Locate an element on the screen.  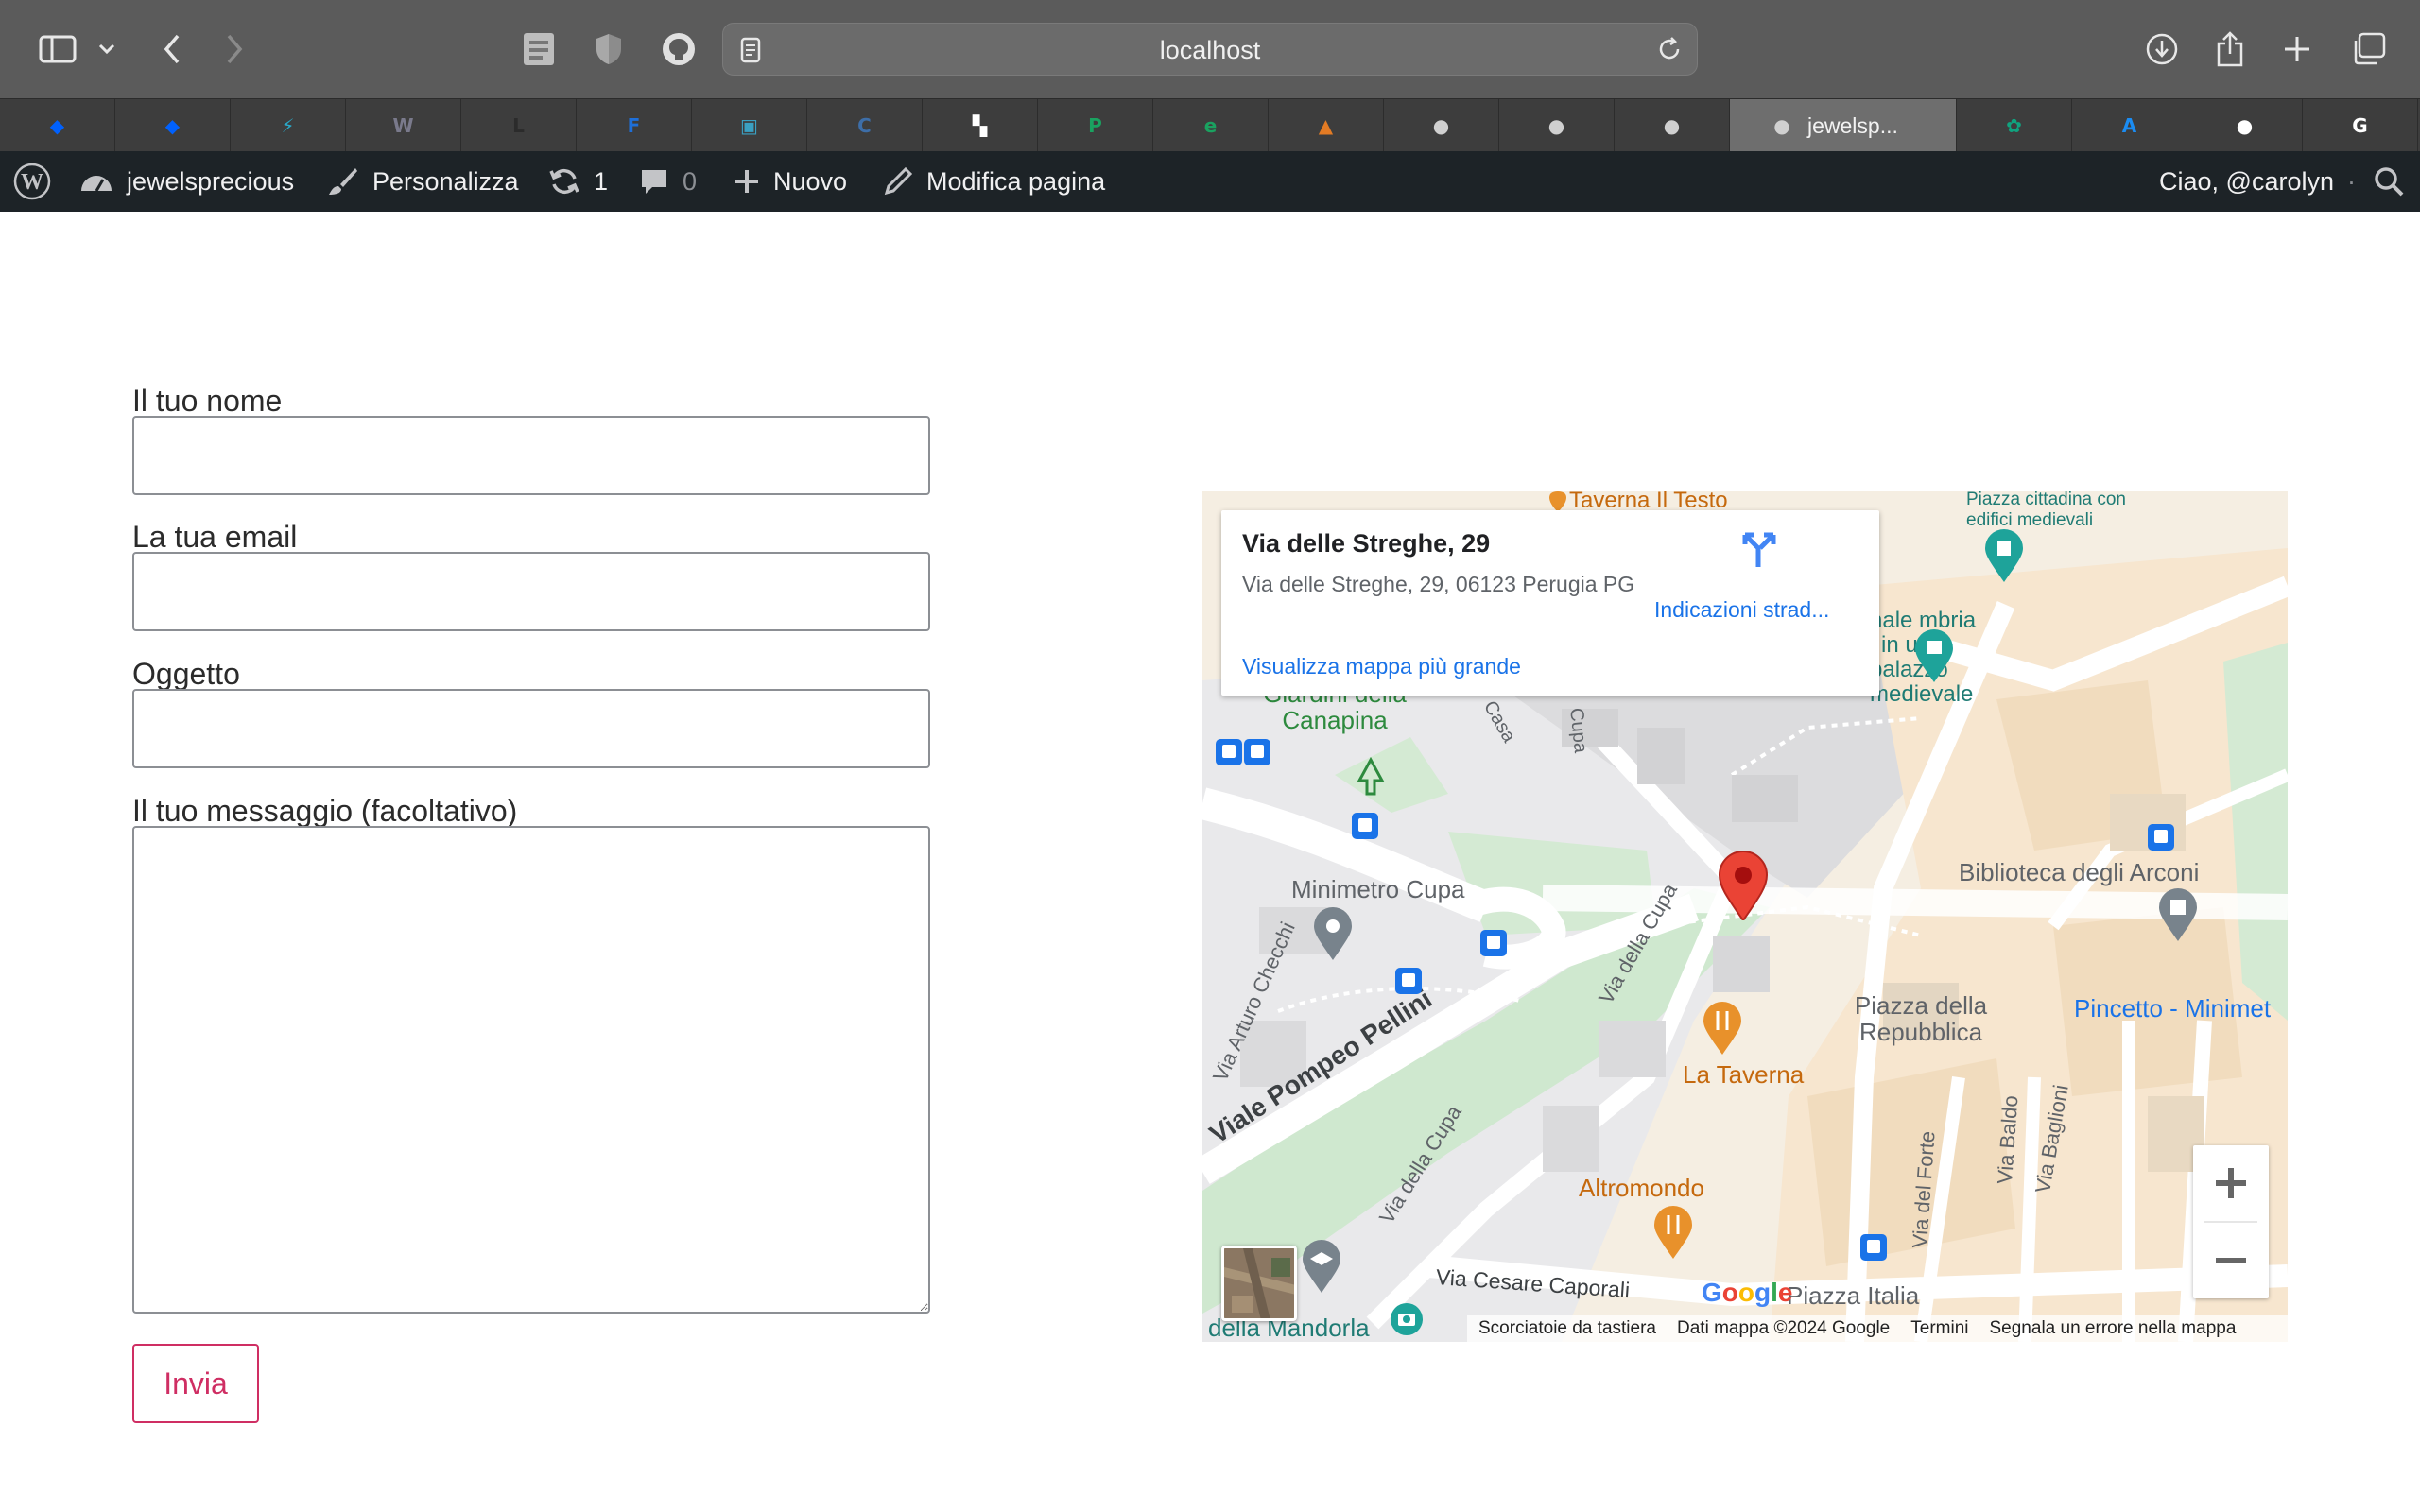
satellite-toggle-button is located at coordinates (1259, 1283).